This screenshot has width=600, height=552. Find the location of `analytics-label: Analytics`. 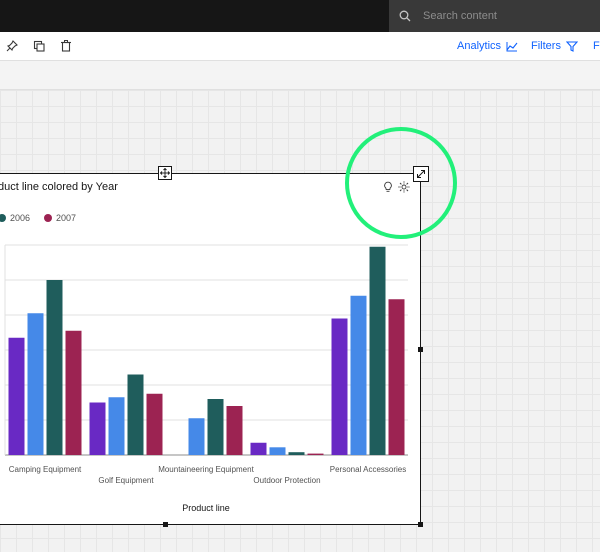

analytics-label: Analytics is located at coordinates (479, 46).